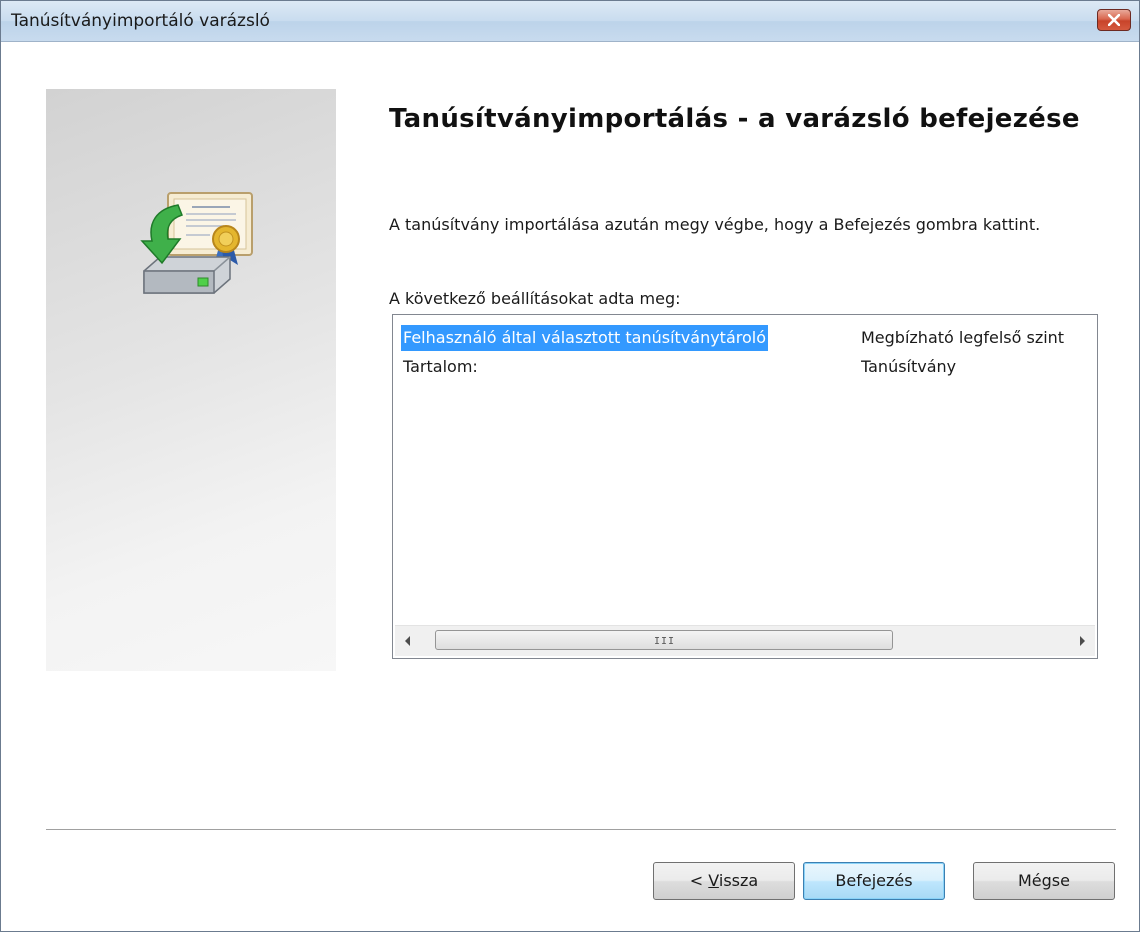  Describe the element at coordinates (196, 243) in the screenshot. I see `certificate-import-icon` at that location.